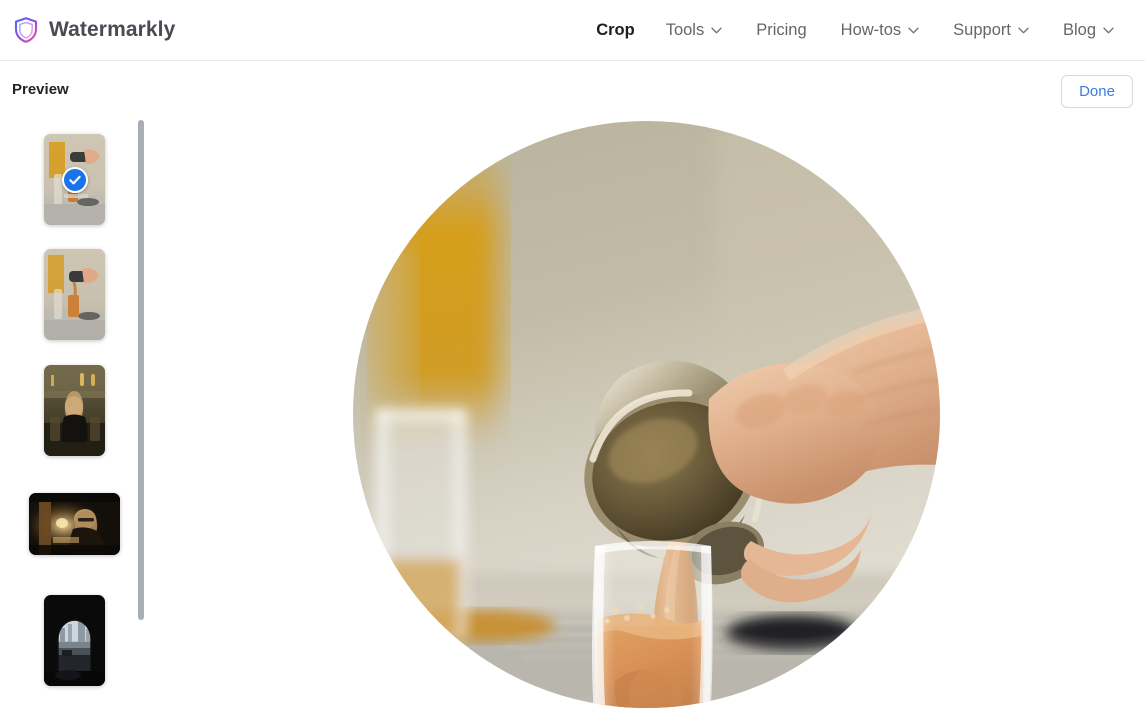 The image size is (1145, 720). I want to click on brand-logo-link: Watermarkly, so click(93, 30).